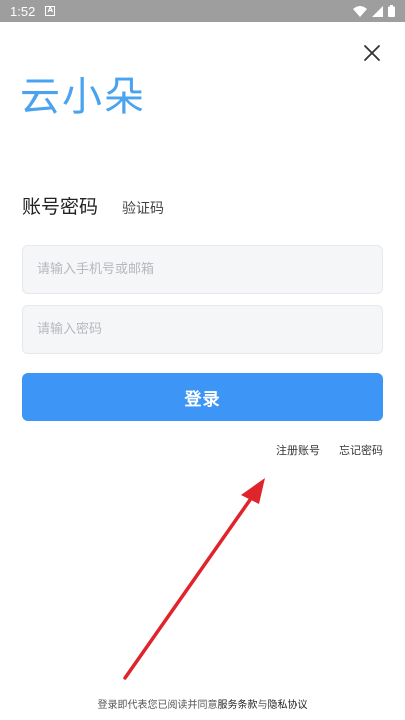 The image size is (405, 720). I want to click on tab-password-login: 账号密码, so click(60, 205).